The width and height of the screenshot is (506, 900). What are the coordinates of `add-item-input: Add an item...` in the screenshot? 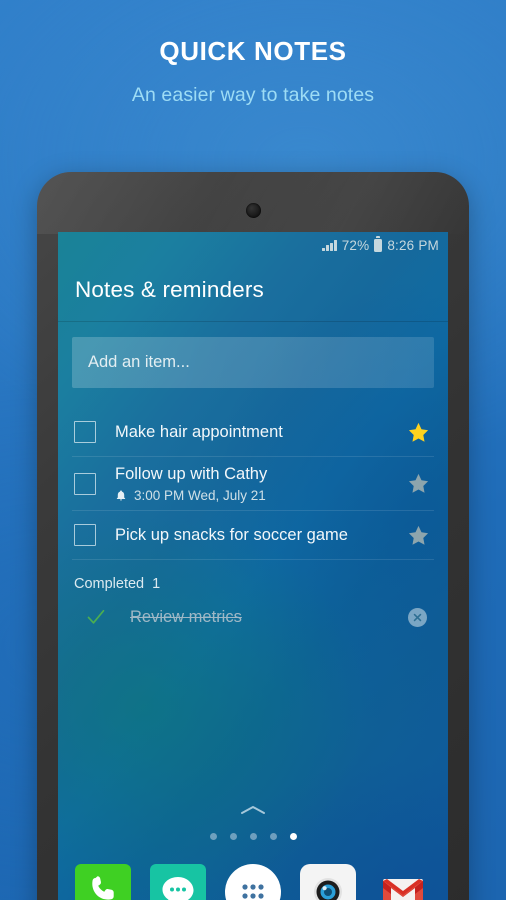 It's located at (253, 362).